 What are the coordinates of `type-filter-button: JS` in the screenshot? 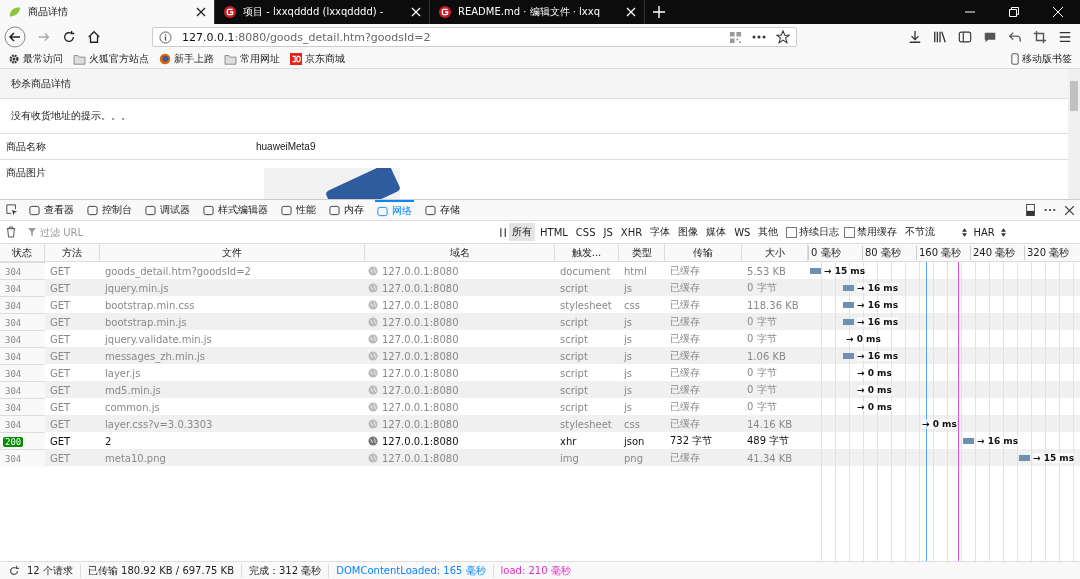 It's located at (608, 232).